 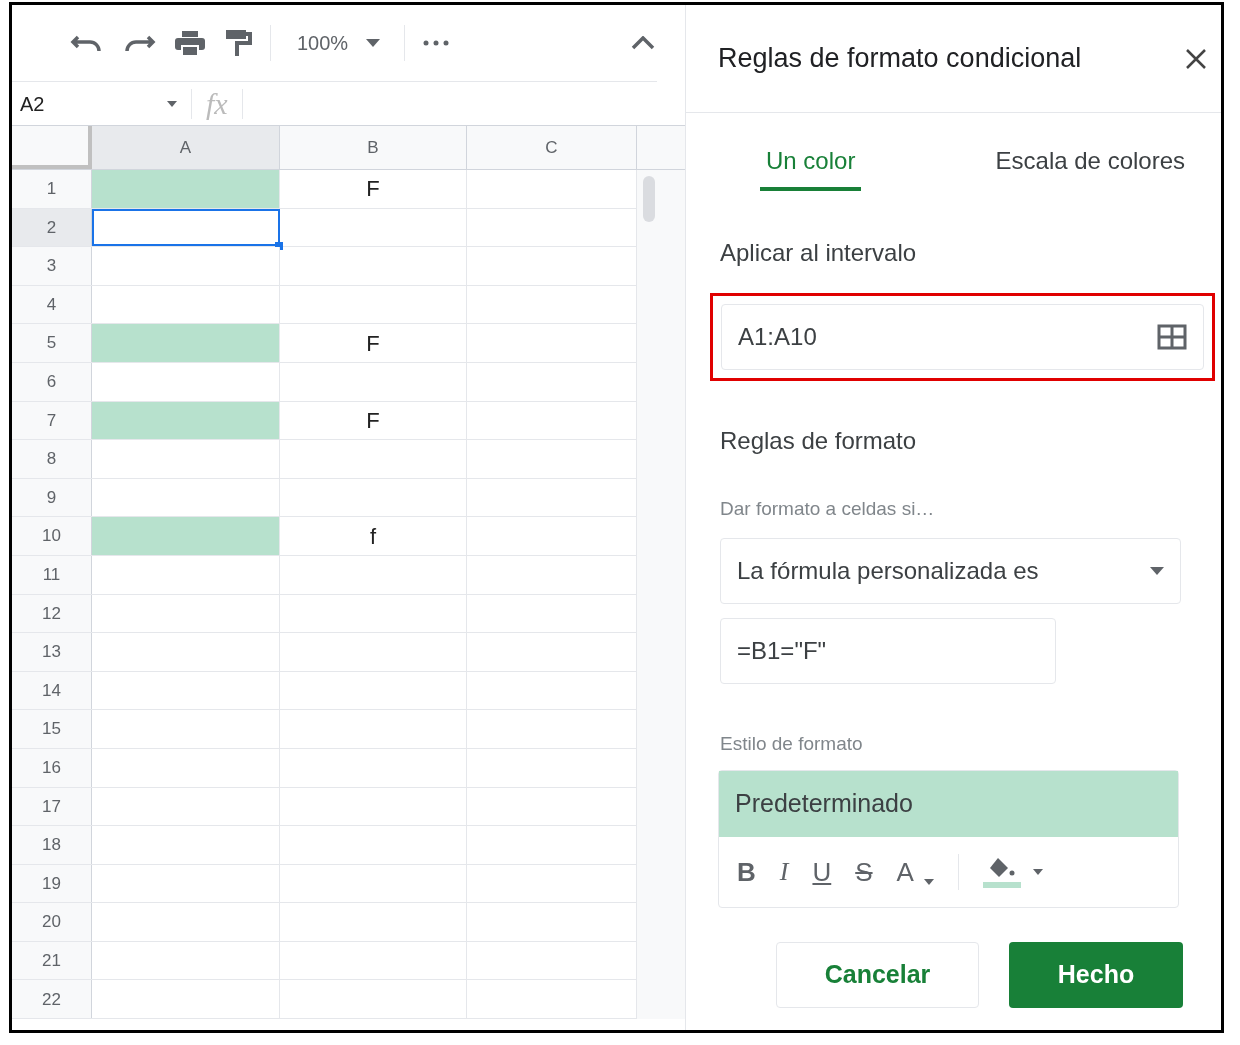 What do you see at coordinates (190, 43) in the screenshot?
I see `print-icon` at bounding box center [190, 43].